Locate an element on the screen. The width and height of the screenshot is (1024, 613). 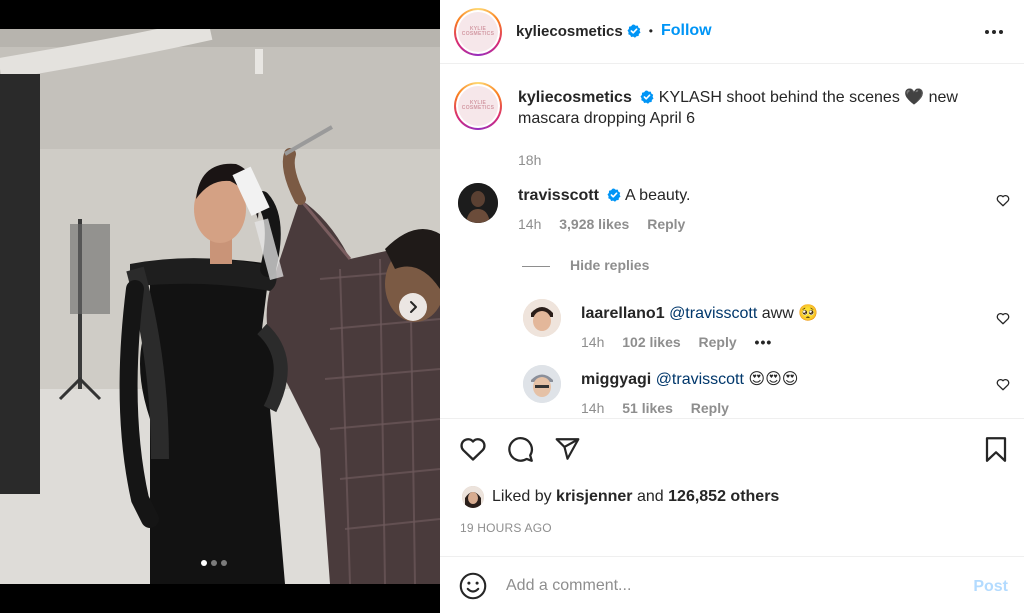
liker-avatar is located at coordinates (473, 497).